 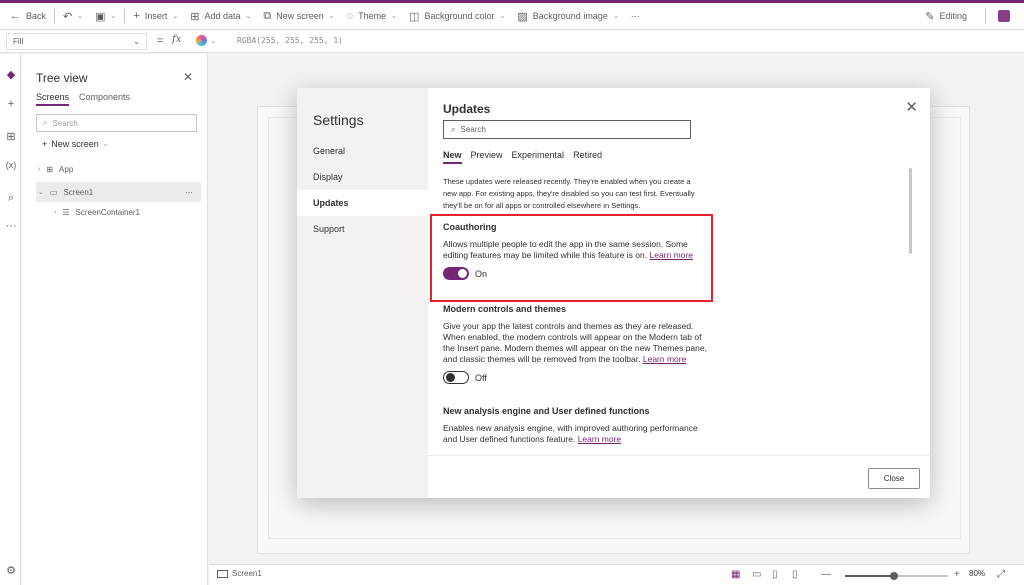 What do you see at coordinates (55, 169) in the screenshot?
I see `tree-node-app: › ⊞ App` at bounding box center [55, 169].